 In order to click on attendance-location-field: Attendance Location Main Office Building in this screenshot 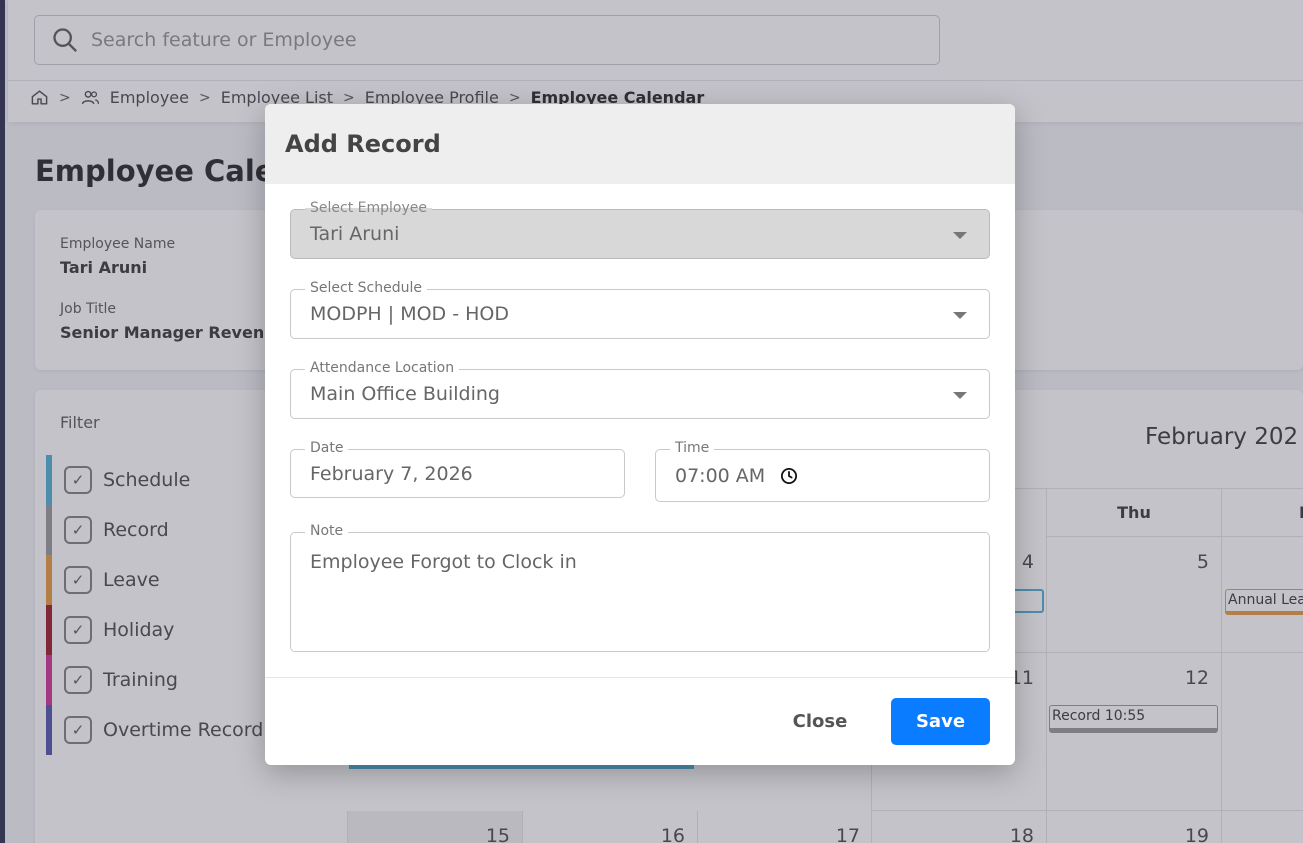, I will do `click(640, 389)`.